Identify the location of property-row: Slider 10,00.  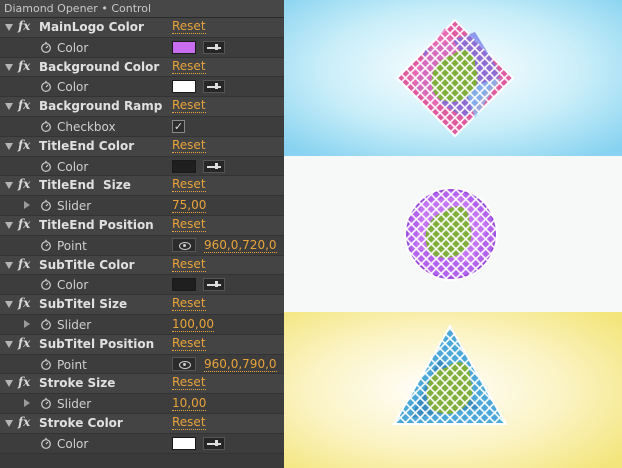
(142, 404).